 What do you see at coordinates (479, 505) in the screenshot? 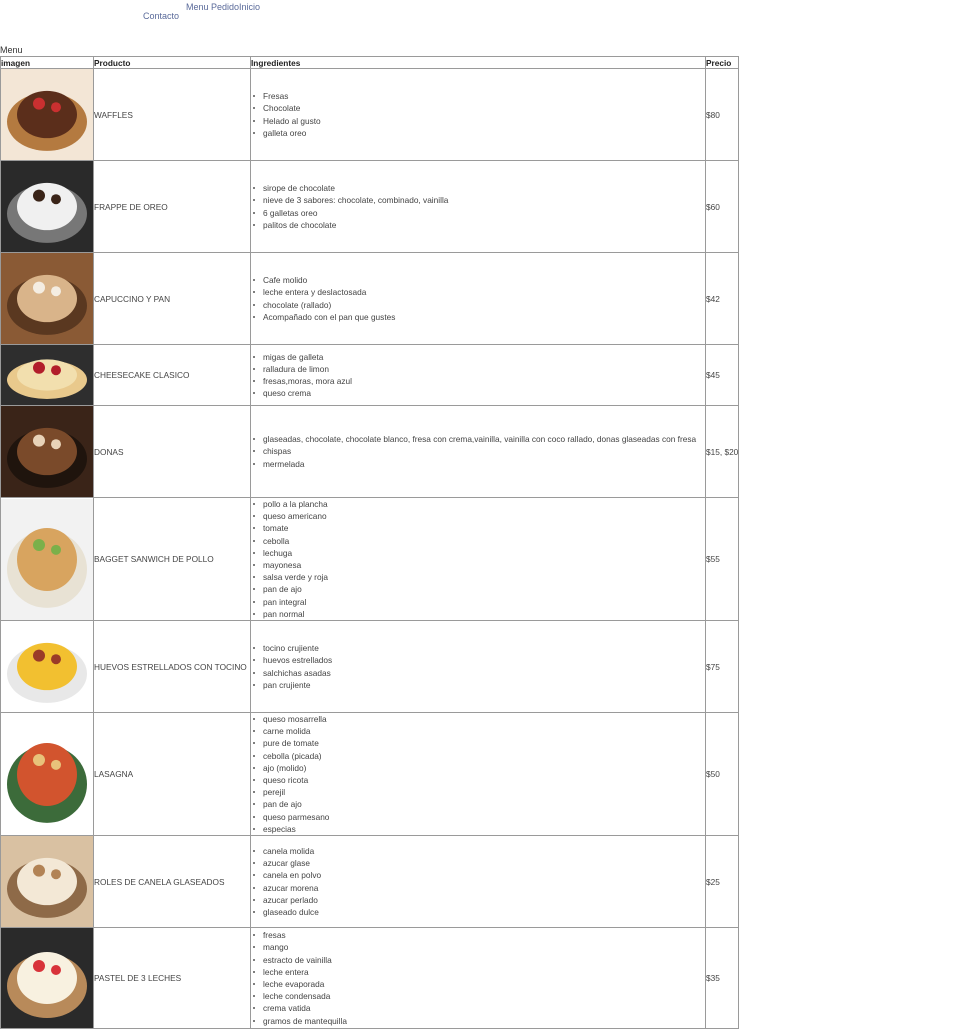
I see `ingredient-item: pollo a la plancha` at bounding box center [479, 505].